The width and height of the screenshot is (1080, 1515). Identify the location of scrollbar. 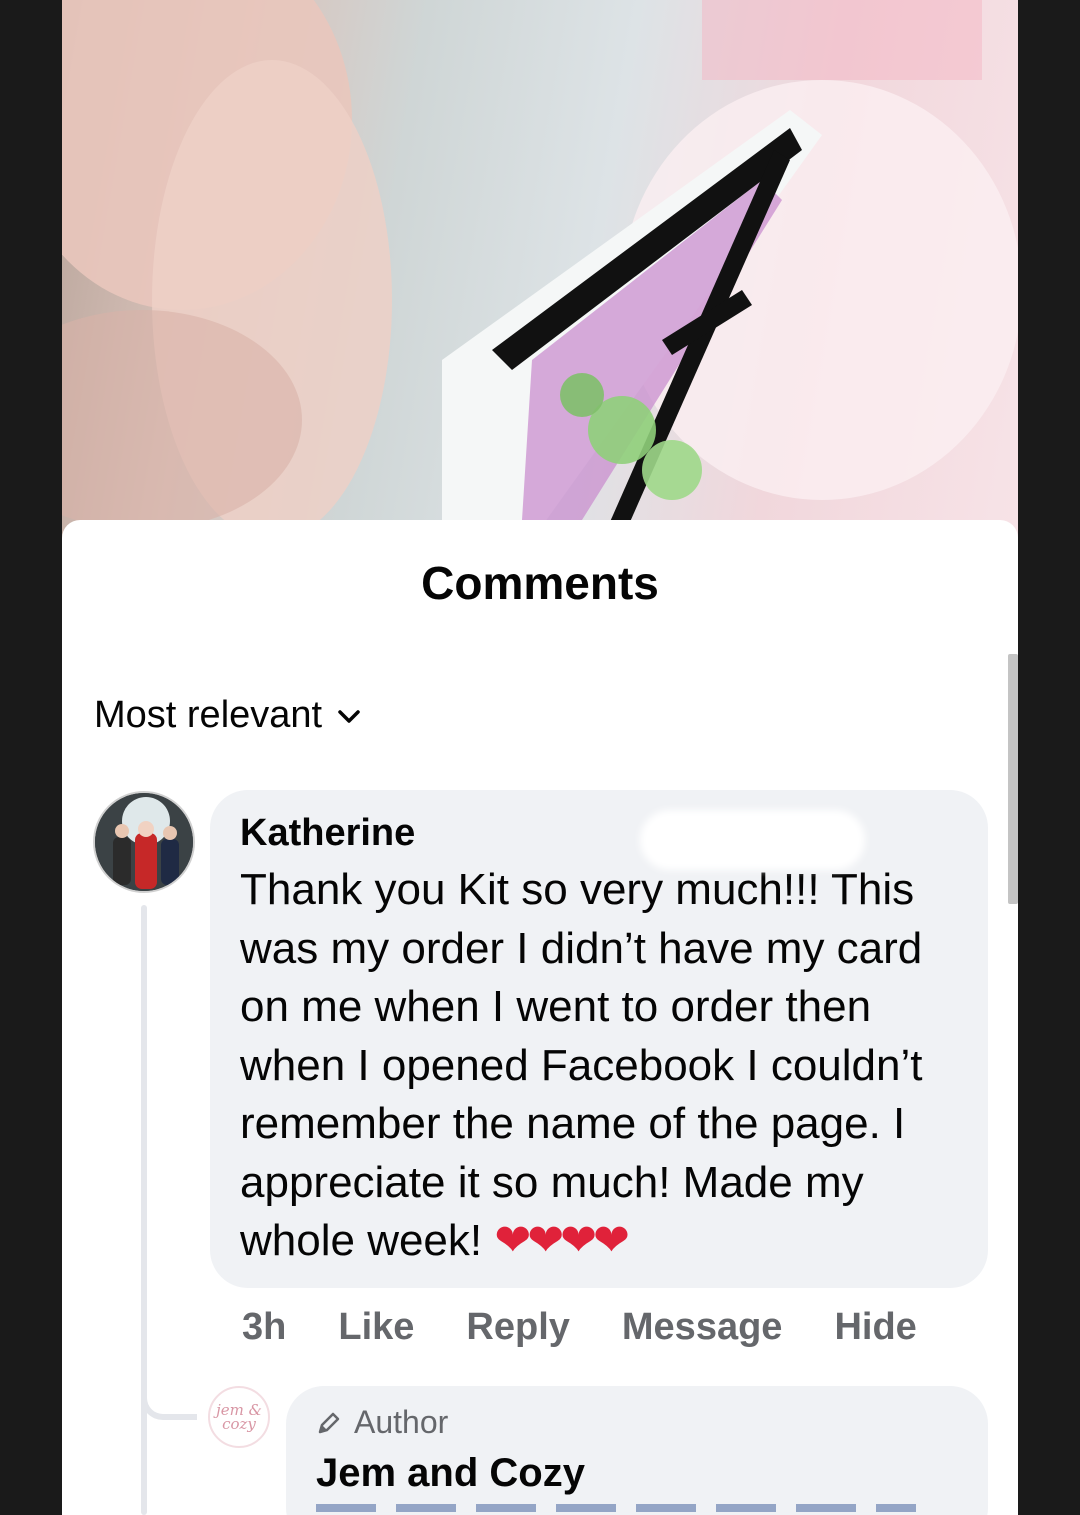
(1013, 779).